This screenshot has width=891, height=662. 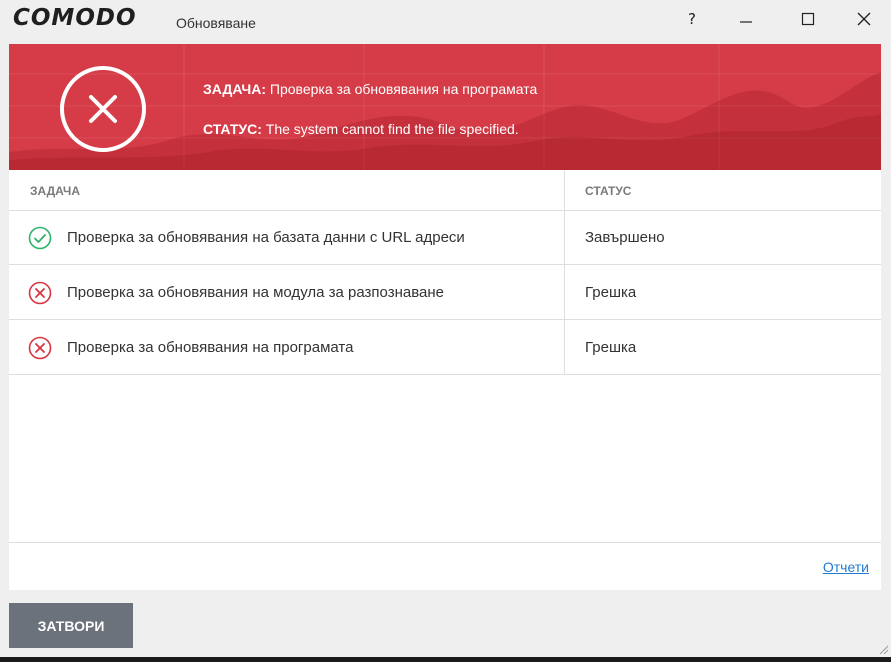 What do you see at coordinates (445, 22) in the screenshot?
I see `title-bar: COMODO Обновяване ?` at bounding box center [445, 22].